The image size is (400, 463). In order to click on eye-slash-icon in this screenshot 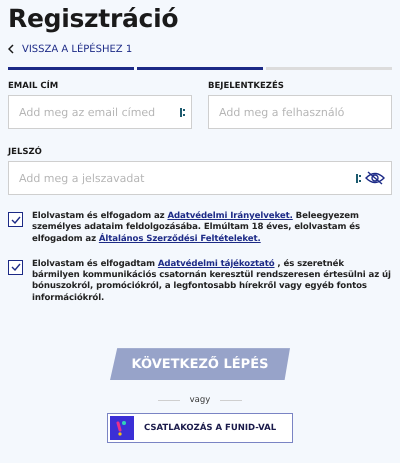, I will do `click(375, 178)`.